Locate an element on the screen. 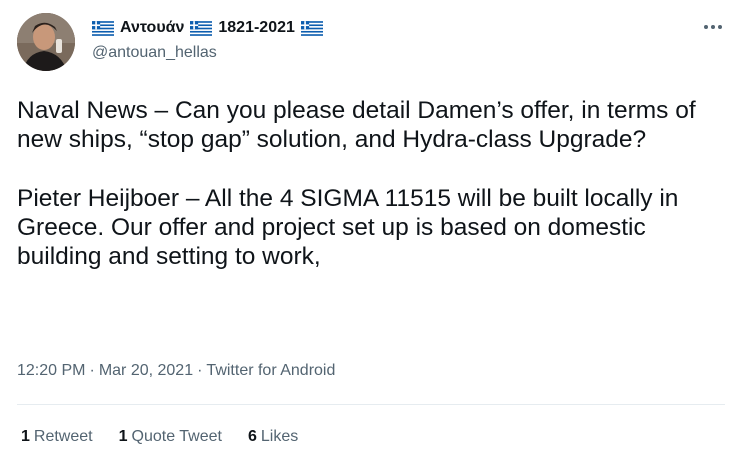 The height and width of the screenshot is (470, 744). quote-tweets-label: Quote Tweet is located at coordinates (176, 436).